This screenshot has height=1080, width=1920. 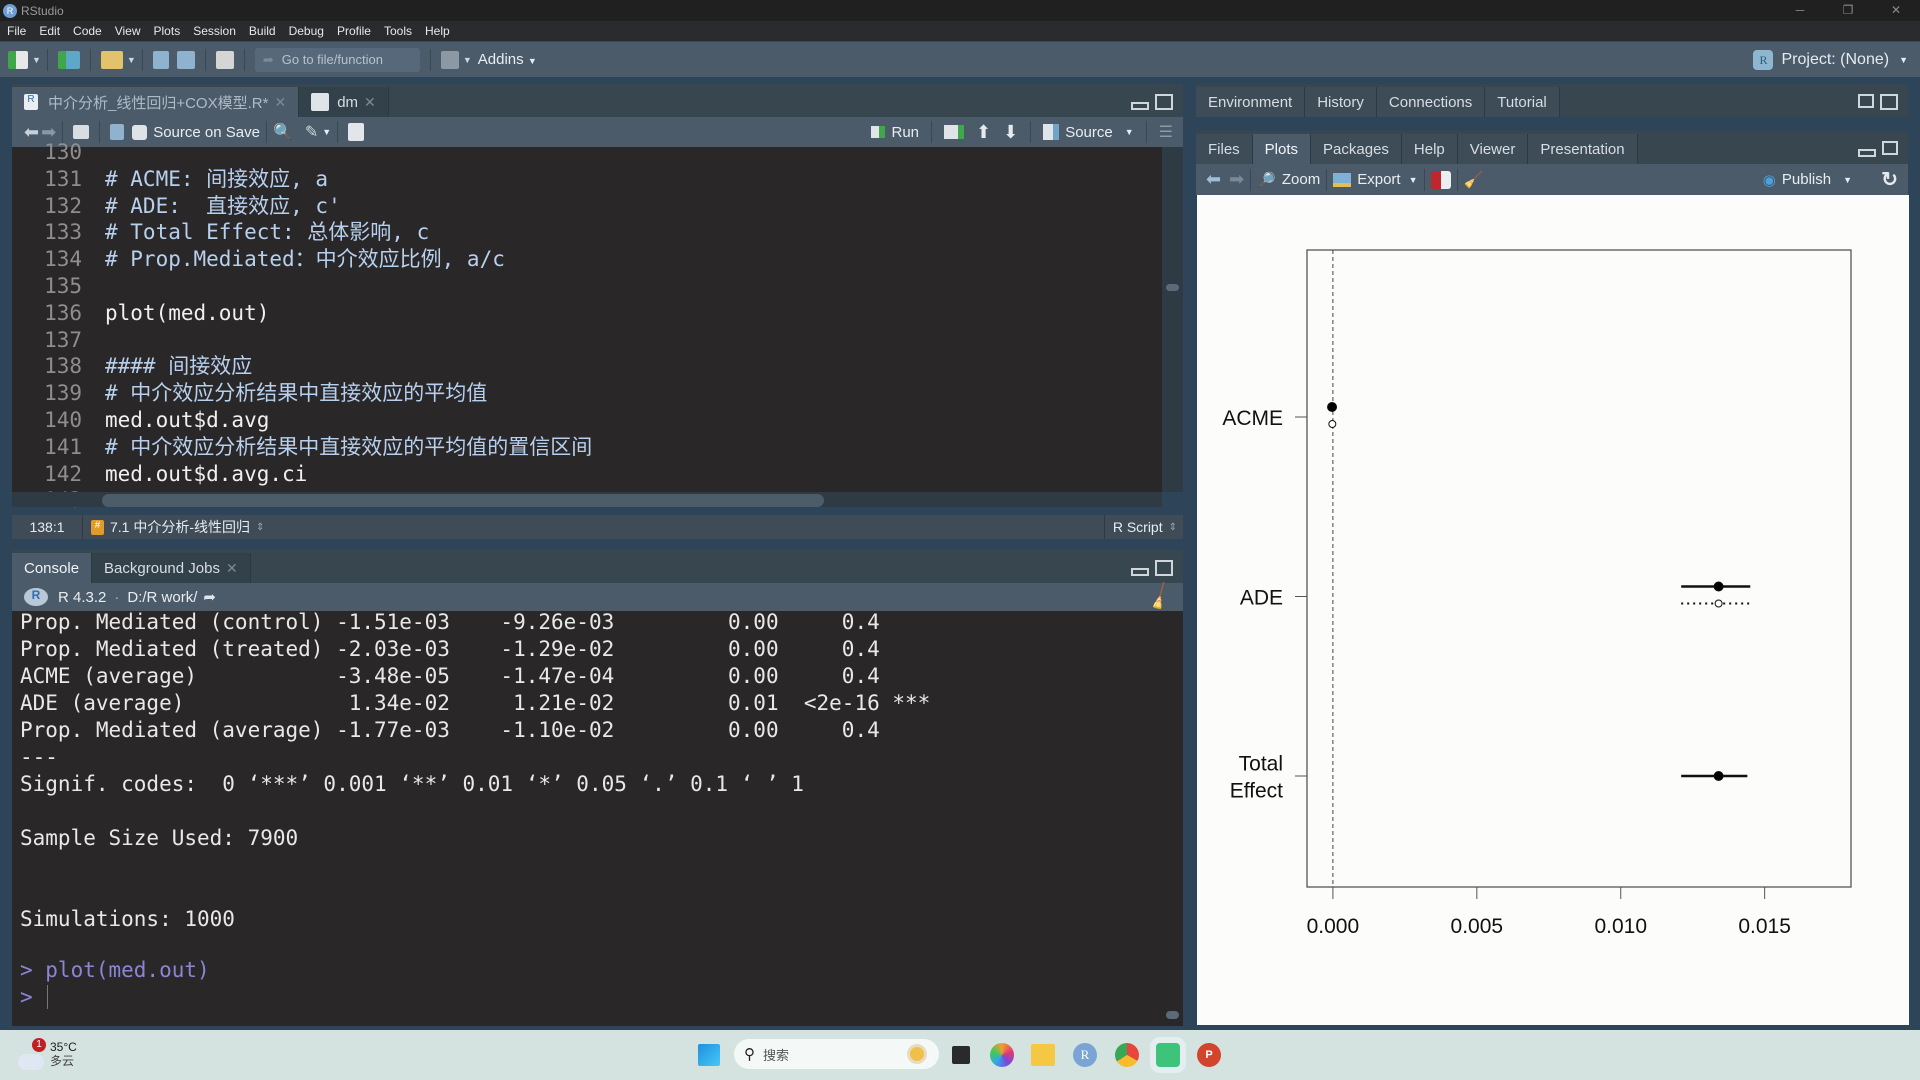 I want to click on file-explorer-icon, so click(x=1043, y=1055).